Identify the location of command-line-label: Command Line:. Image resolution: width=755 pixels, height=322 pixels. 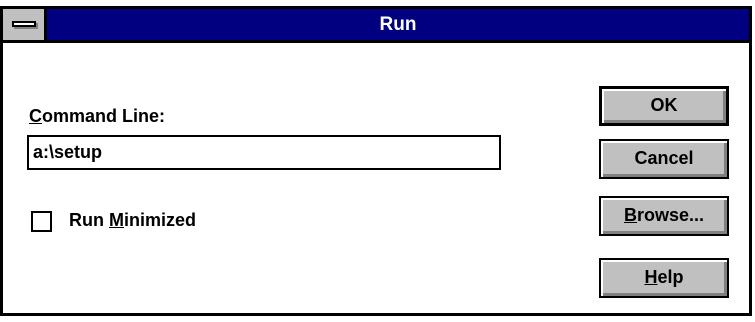
(97, 116).